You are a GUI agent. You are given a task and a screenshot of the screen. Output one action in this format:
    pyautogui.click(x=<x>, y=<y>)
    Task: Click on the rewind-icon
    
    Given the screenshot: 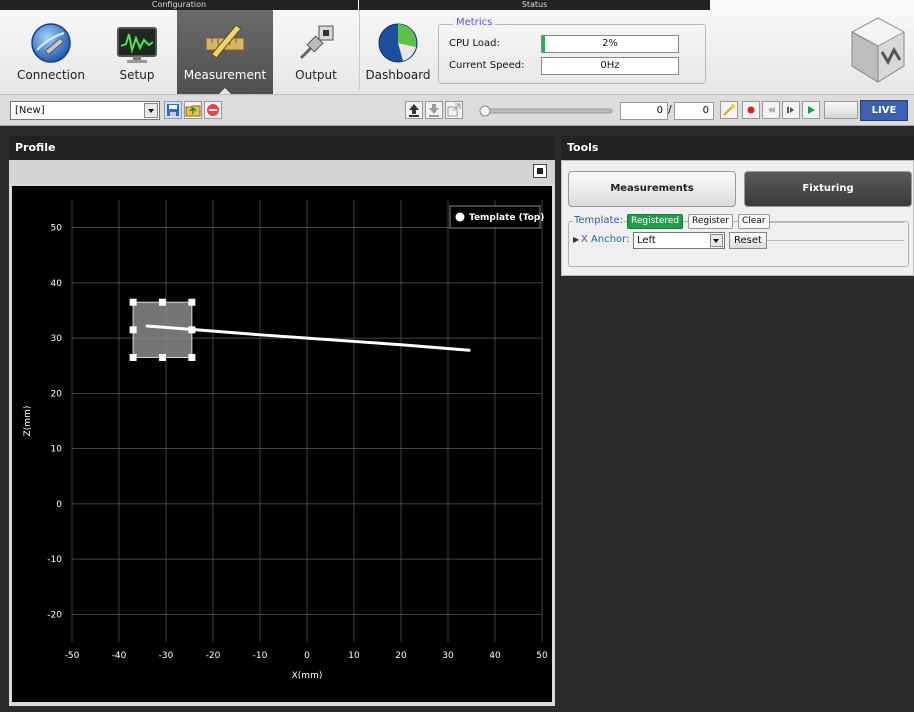 What is the action you would take?
    pyautogui.click(x=771, y=110)
    